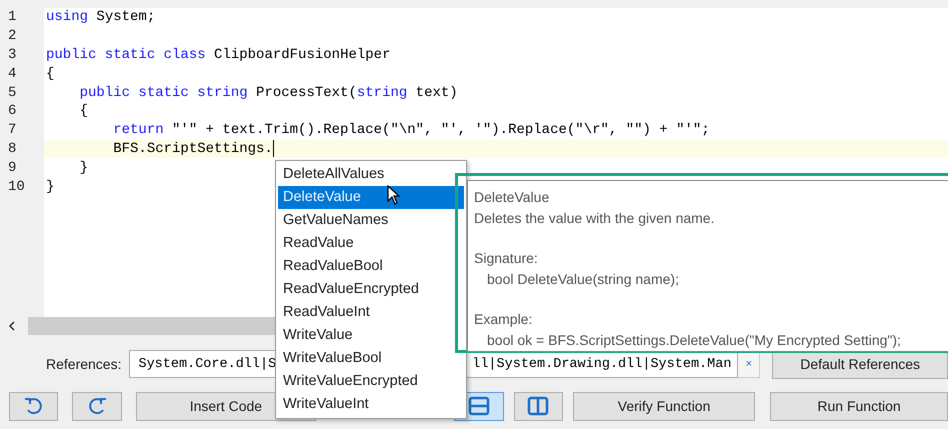 The width and height of the screenshot is (948, 429). I want to click on line-number: 6, so click(22, 111).